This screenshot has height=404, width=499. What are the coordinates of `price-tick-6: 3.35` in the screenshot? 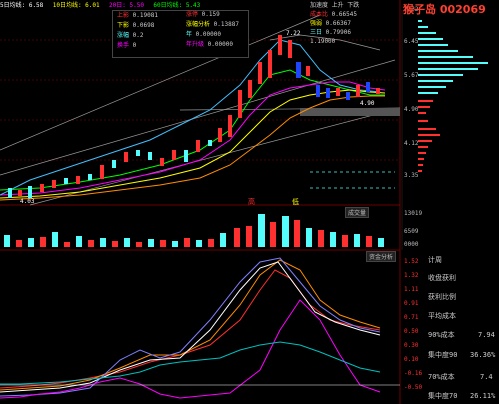 It's located at (411, 175).